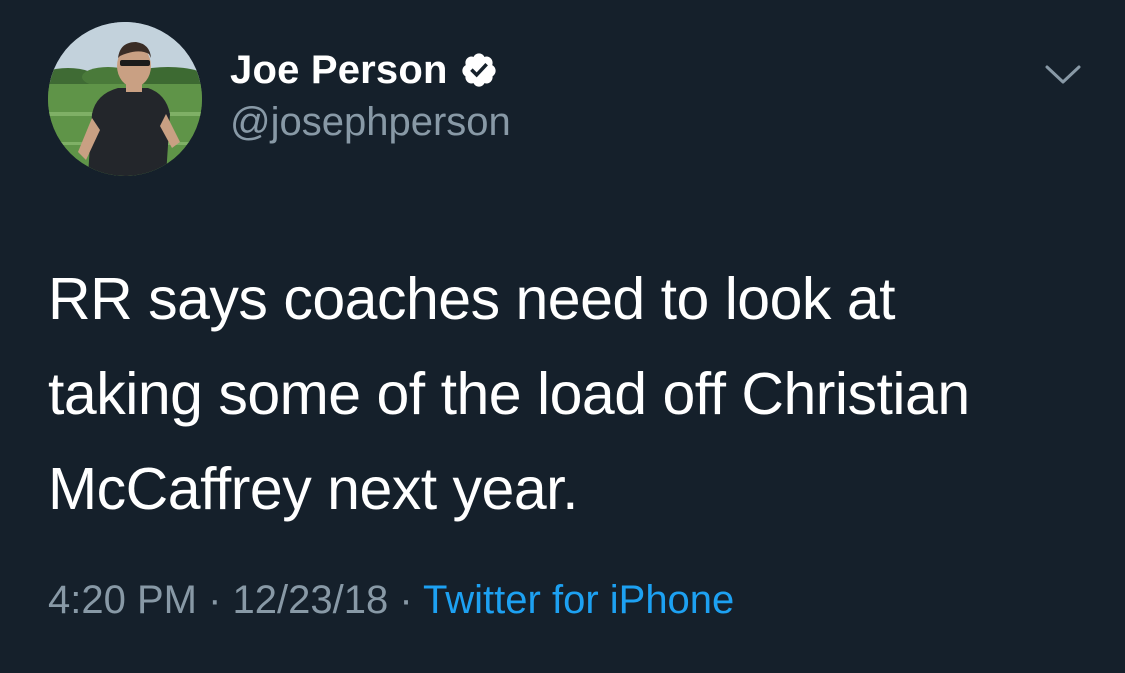 The width and height of the screenshot is (1125, 673). What do you see at coordinates (370, 122) in the screenshot?
I see `author-handle: @josephperson` at bounding box center [370, 122].